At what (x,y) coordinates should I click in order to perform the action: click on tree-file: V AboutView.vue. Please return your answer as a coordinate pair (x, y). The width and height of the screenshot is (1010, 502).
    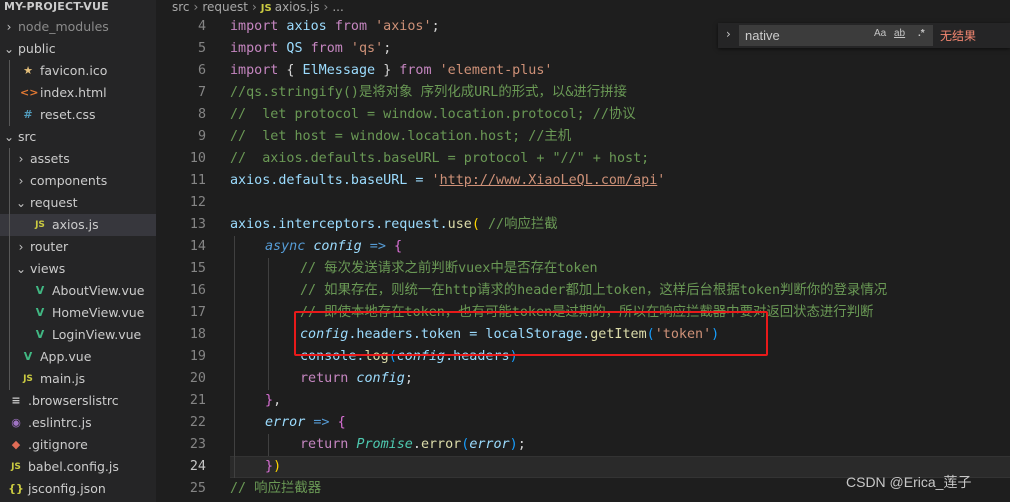
    Looking at the image, I should click on (78, 291).